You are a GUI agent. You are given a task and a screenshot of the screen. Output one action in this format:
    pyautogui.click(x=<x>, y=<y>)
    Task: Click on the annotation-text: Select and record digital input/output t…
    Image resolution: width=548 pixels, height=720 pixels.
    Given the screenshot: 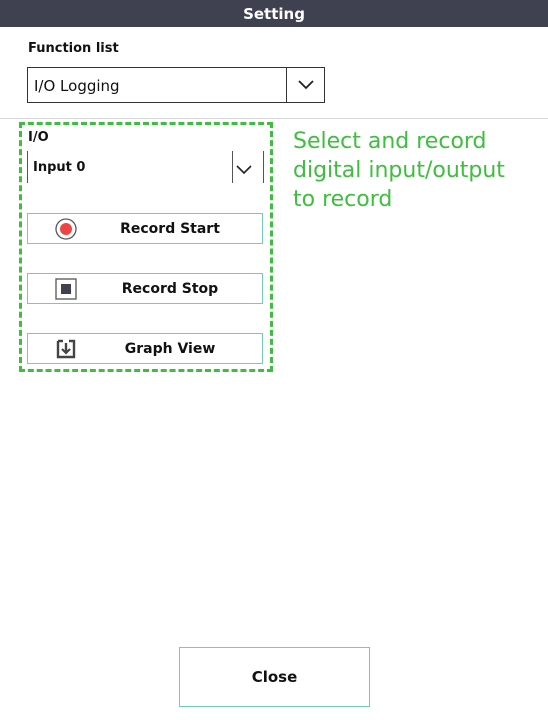 What is the action you would take?
    pyautogui.click(x=413, y=170)
    